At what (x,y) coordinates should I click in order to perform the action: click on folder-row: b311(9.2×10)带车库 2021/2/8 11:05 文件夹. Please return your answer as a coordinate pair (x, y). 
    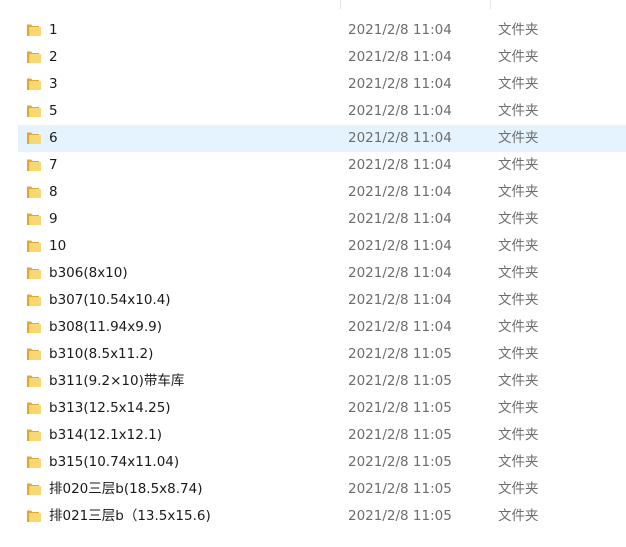
    Looking at the image, I should click on (322, 381).